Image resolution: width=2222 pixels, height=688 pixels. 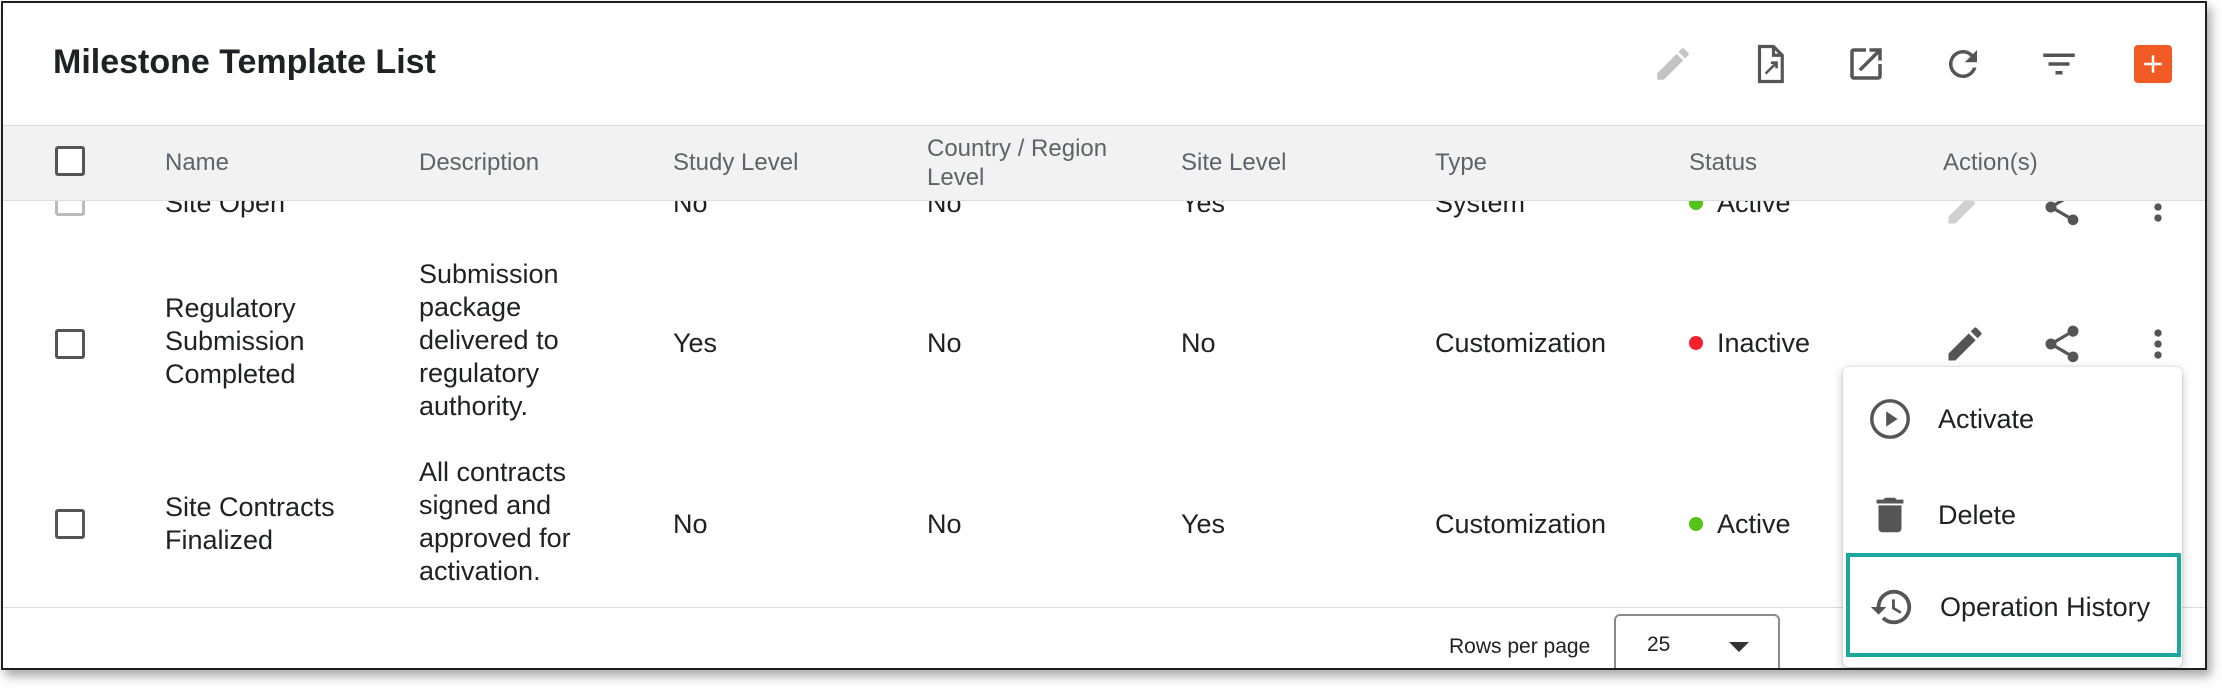 I want to click on header-study-level: Study Level, so click(x=735, y=162).